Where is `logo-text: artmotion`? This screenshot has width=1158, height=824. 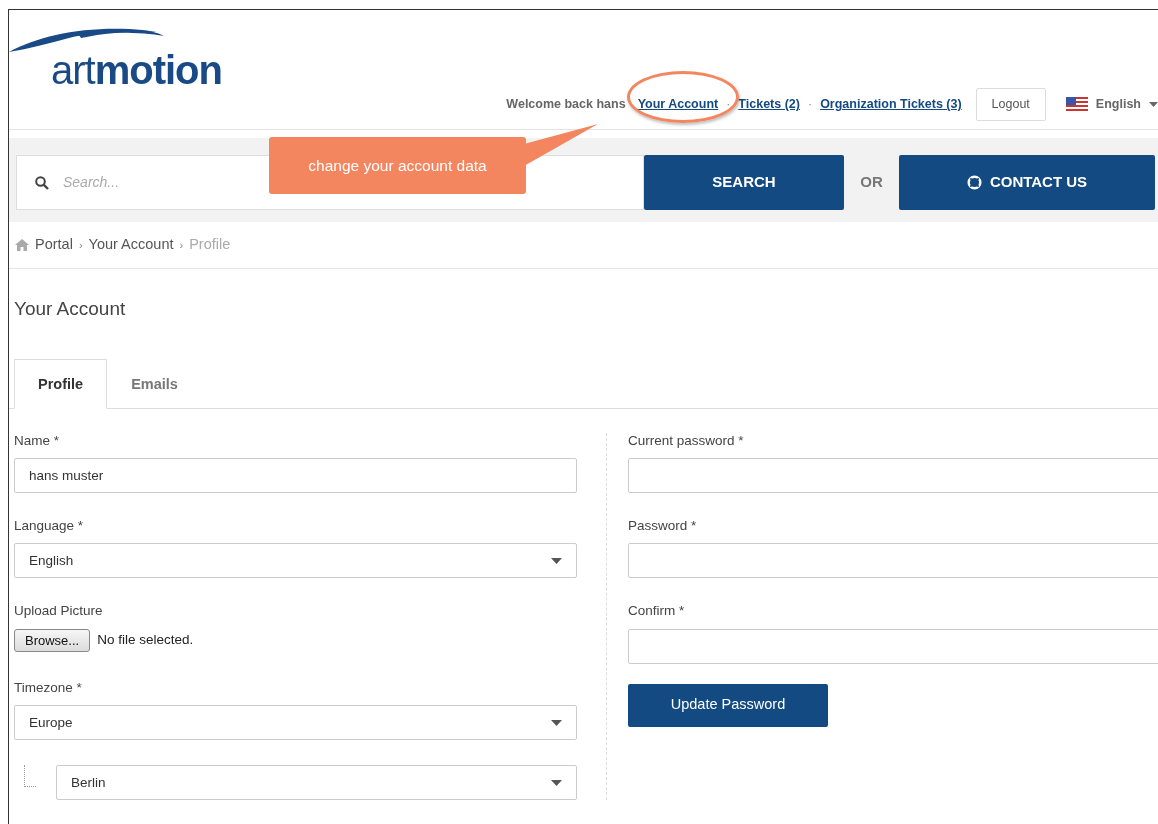 logo-text: artmotion is located at coordinates (136, 70).